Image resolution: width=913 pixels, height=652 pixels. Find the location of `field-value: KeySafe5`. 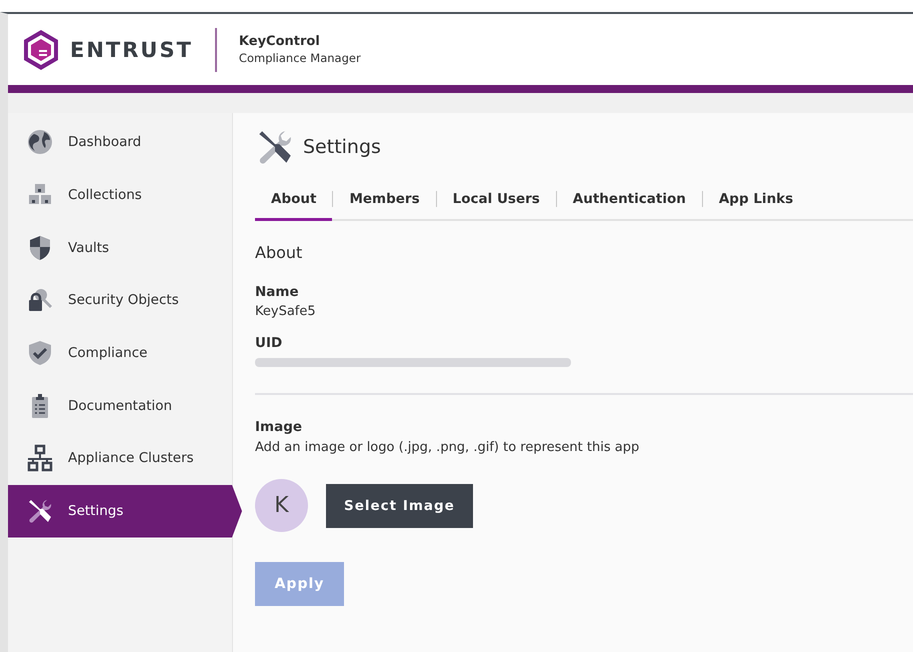

field-value: KeySafe5 is located at coordinates (286, 311).